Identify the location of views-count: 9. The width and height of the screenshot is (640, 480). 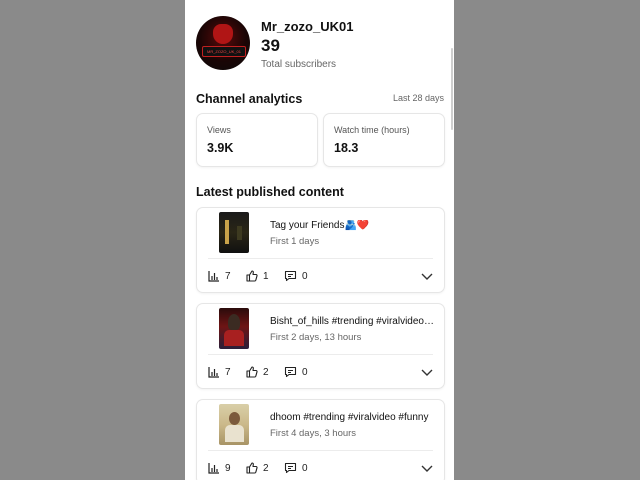
(228, 468).